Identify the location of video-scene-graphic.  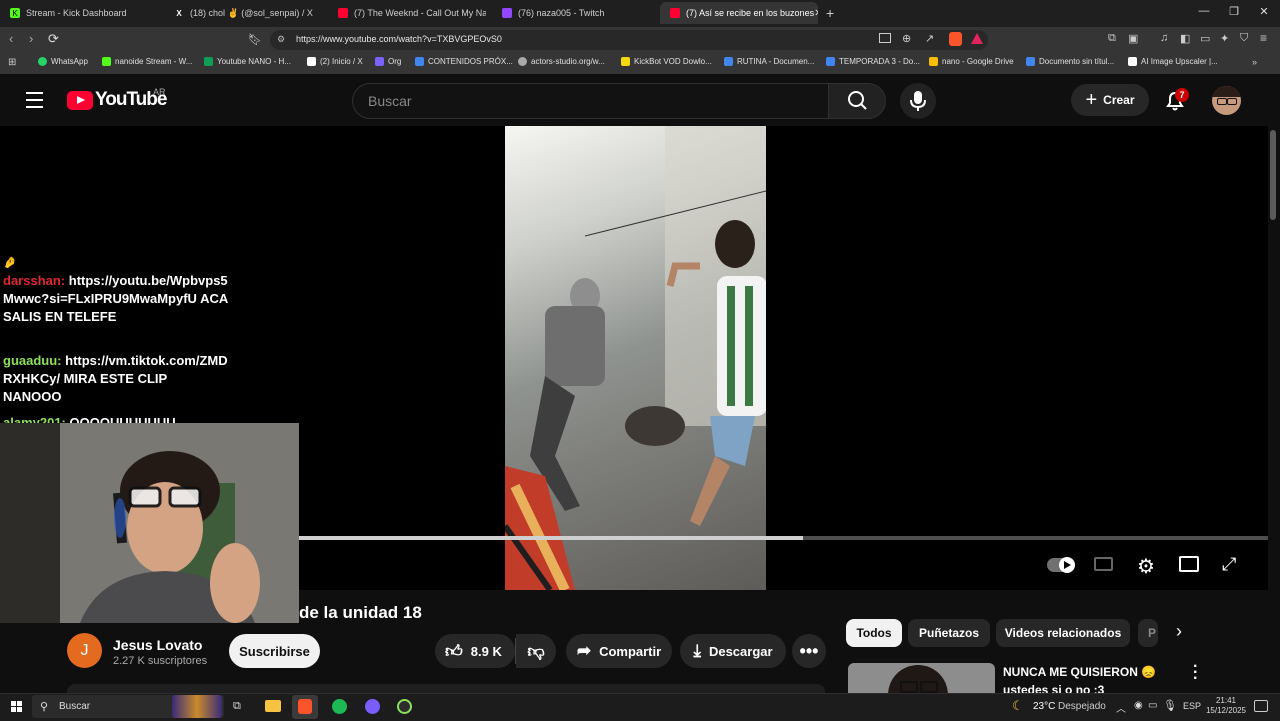
(635, 358).